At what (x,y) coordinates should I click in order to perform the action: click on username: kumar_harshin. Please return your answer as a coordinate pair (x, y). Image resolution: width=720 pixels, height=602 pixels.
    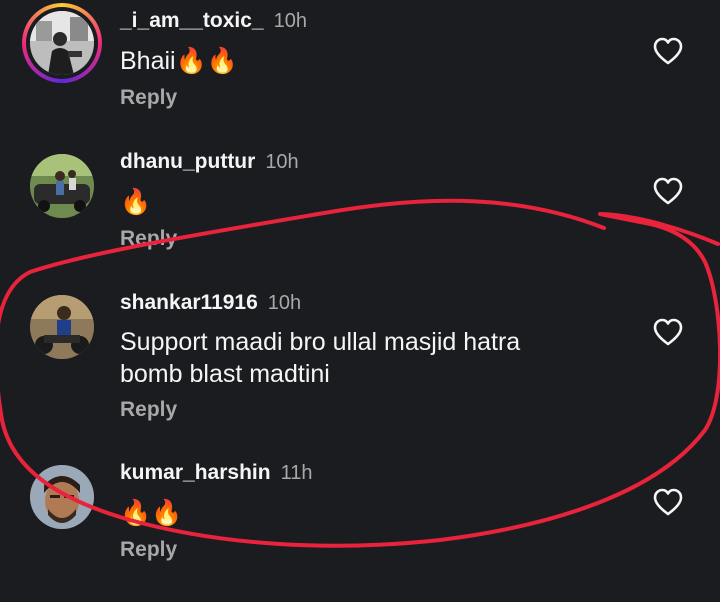
    Looking at the image, I should click on (195, 472).